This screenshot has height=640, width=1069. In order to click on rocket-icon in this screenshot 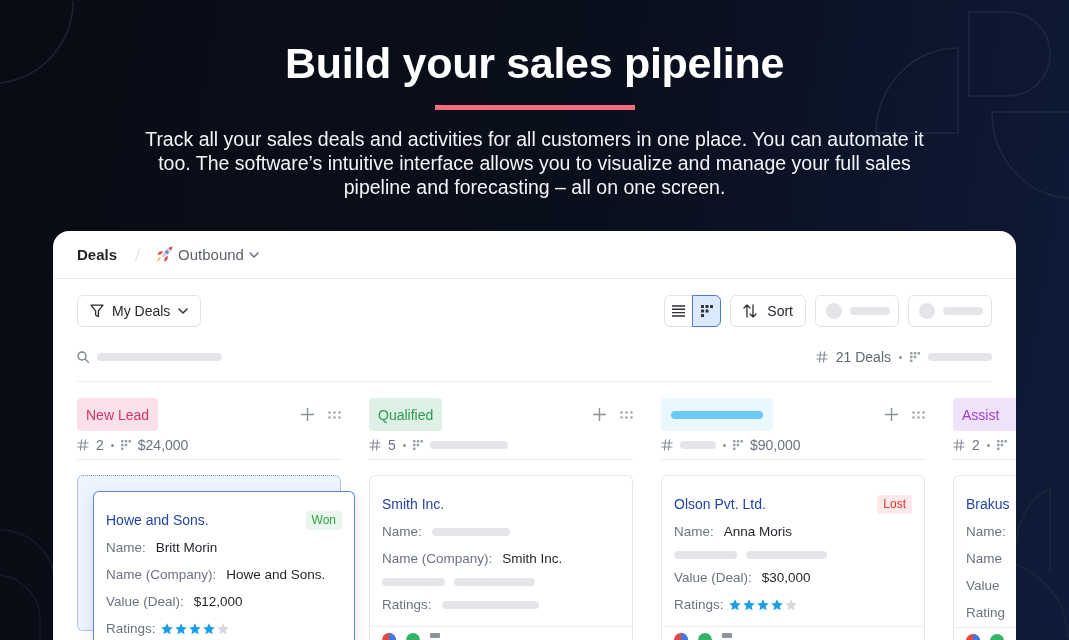, I will do `click(165, 254)`.